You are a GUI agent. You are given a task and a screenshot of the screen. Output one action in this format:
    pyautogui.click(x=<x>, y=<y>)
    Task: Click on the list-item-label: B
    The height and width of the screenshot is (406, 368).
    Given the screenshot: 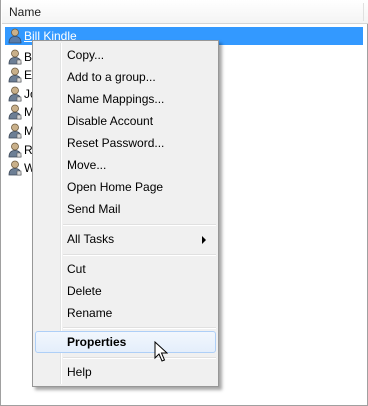 What is the action you would take?
    pyautogui.click(x=28, y=57)
    